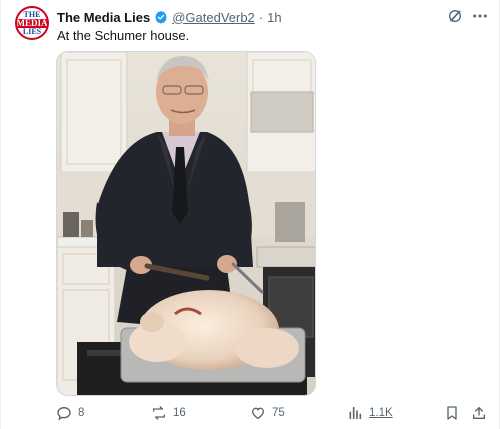  Describe the element at coordinates (213, 17) in the screenshot. I see `handle: @GatedVerb2` at that location.